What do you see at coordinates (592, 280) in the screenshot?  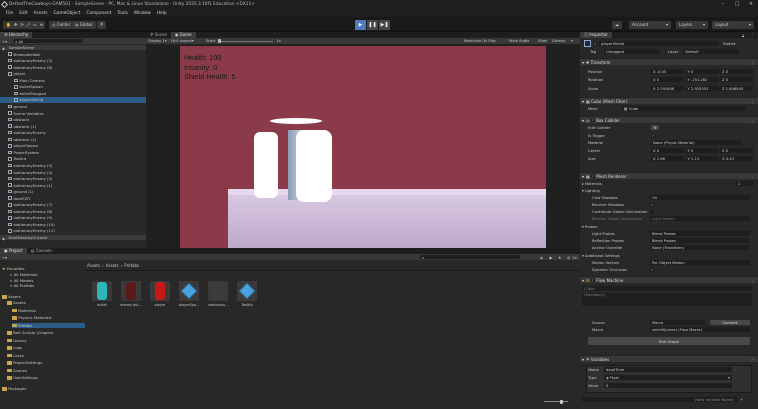 I see `flow-enabled-checkbox: ✓` at bounding box center [592, 280].